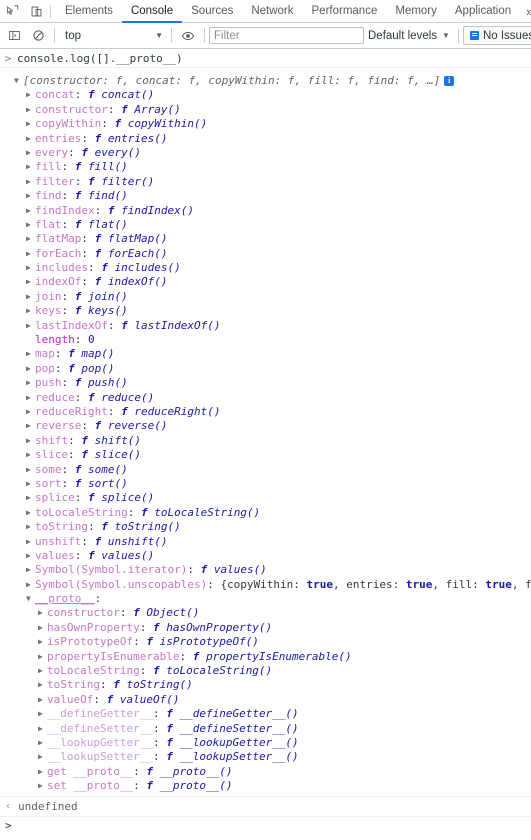 The image size is (531, 840). What do you see at coordinates (152, 11) in the screenshot?
I see `tab-console: Console` at bounding box center [152, 11].